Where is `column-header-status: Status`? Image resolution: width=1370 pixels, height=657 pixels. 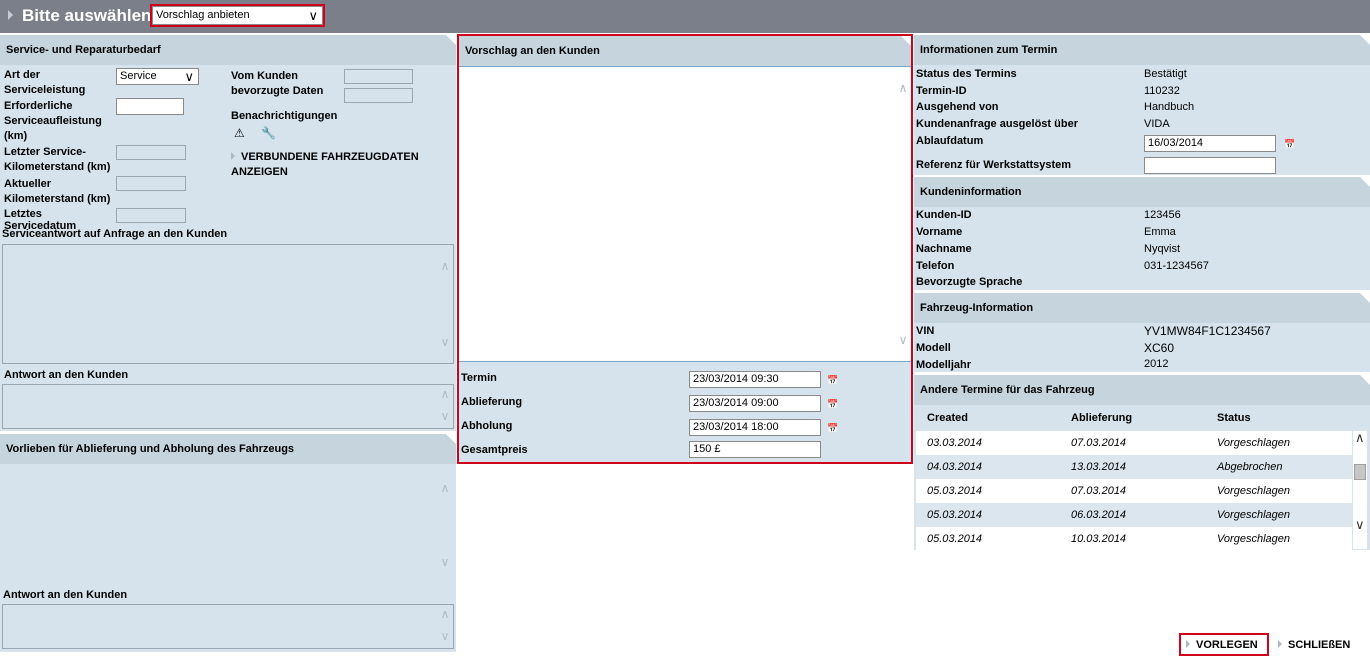 column-header-status: Status is located at coordinates (1234, 418).